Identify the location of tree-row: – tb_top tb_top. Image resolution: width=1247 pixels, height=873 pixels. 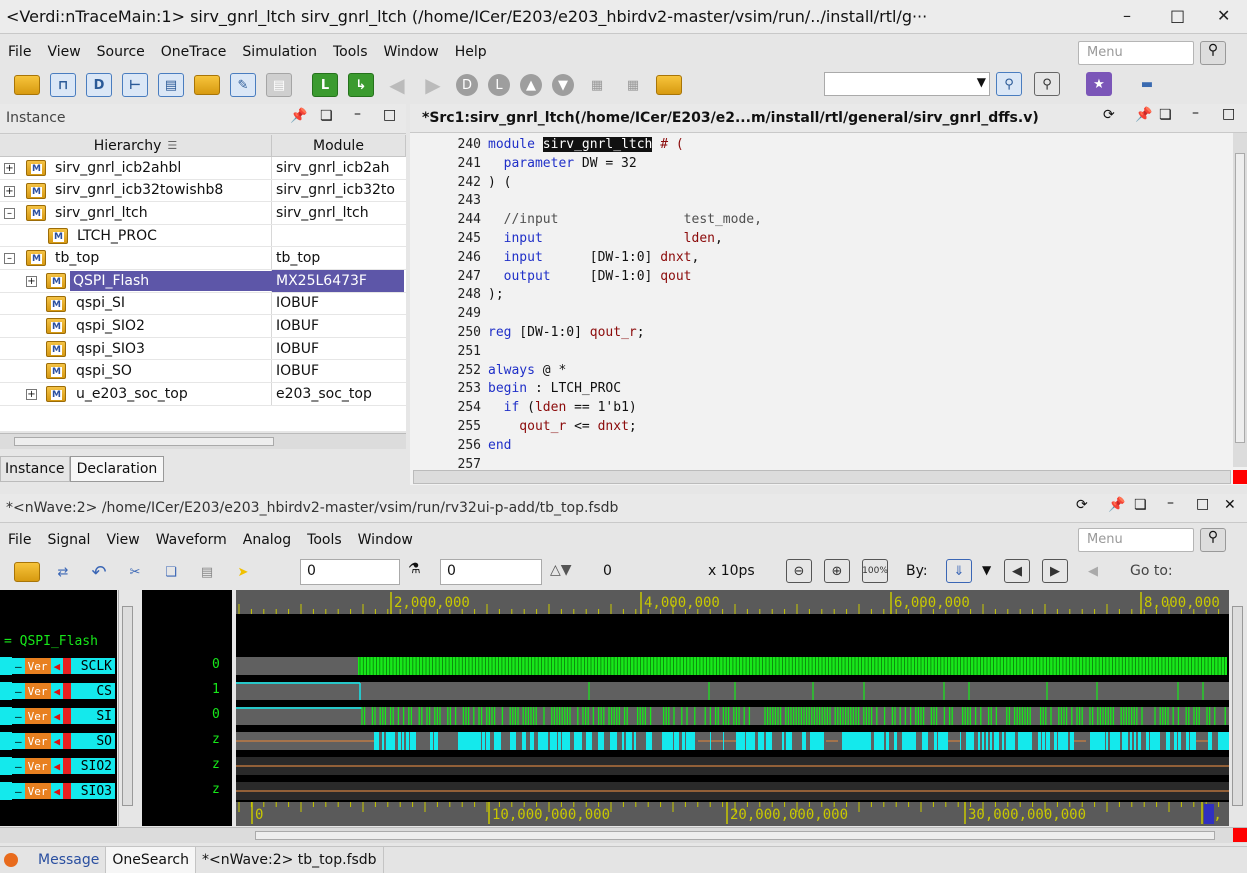
(203, 258).